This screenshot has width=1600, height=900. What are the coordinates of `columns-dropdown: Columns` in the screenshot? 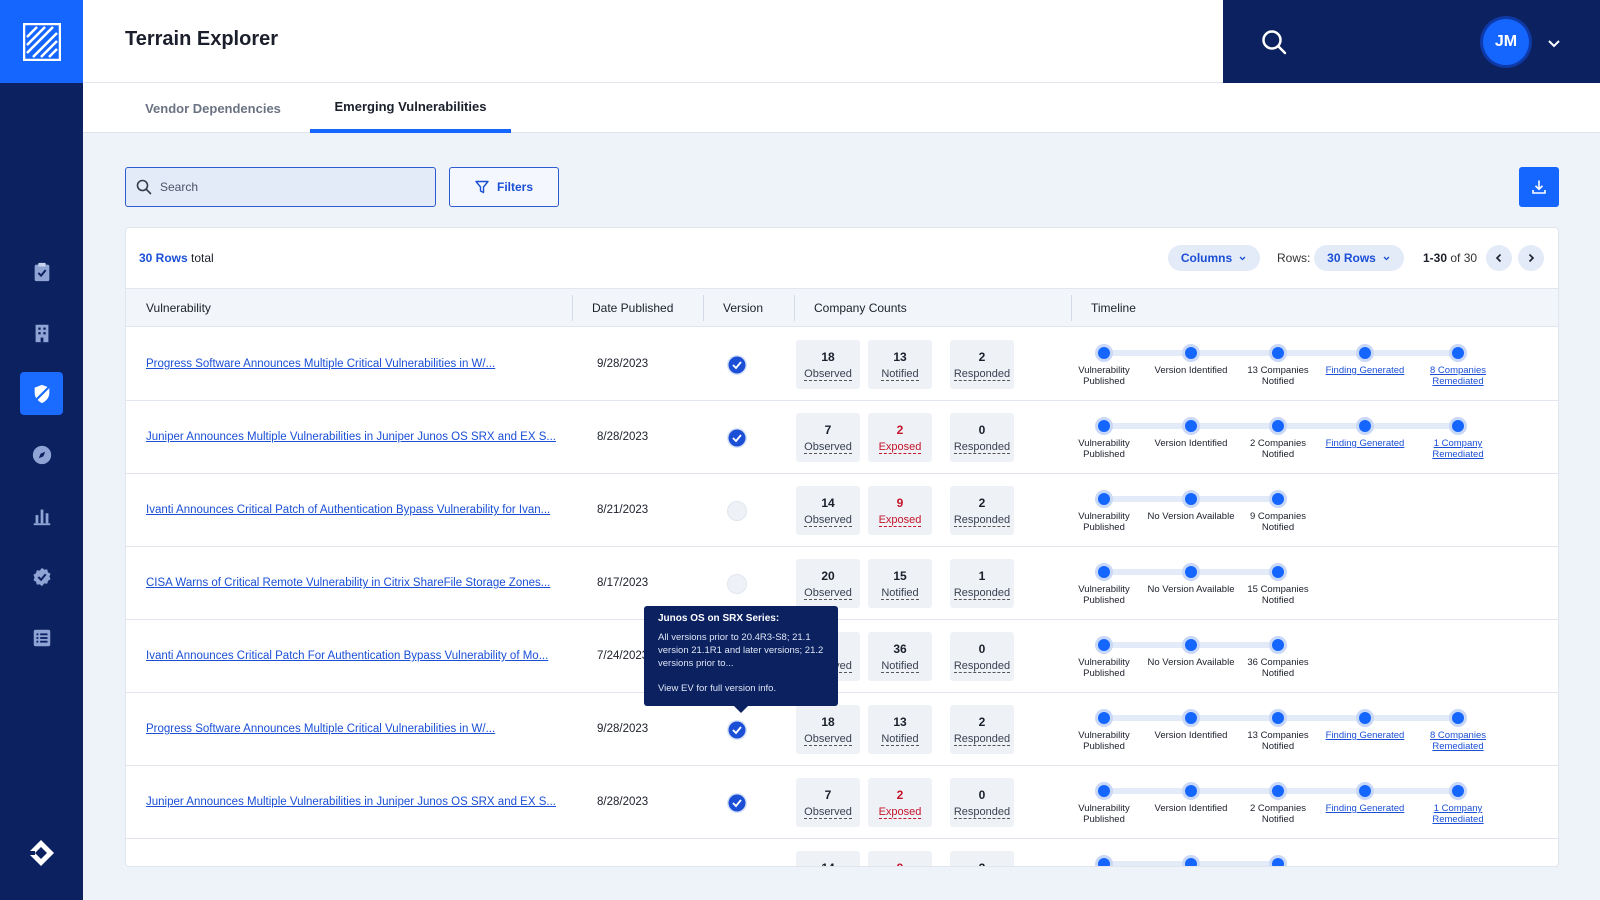 It's located at (1214, 258).